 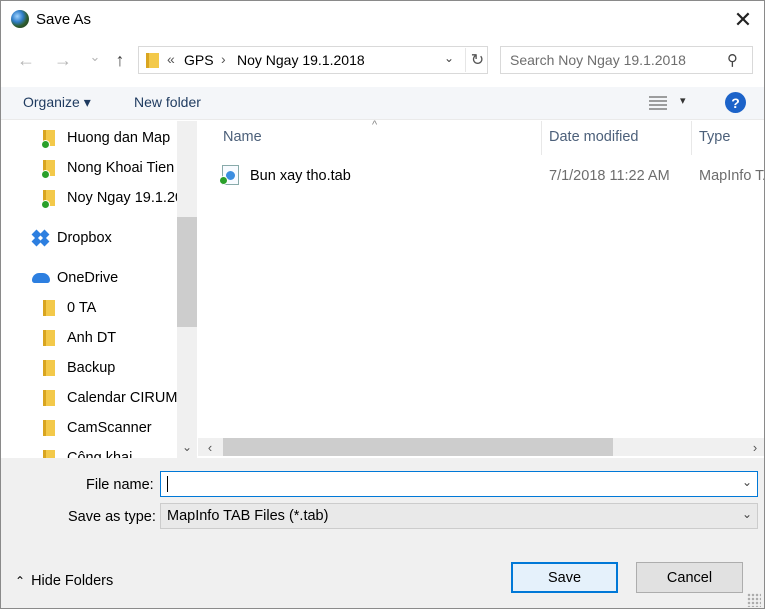 What do you see at coordinates (210, 447) in the screenshot?
I see `chevron-left-icon: ‹` at bounding box center [210, 447].